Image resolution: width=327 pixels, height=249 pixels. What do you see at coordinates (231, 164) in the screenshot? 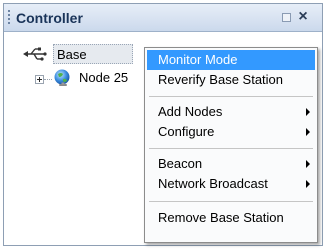
I see `menu-item-beacon: Beacon` at bounding box center [231, 164].